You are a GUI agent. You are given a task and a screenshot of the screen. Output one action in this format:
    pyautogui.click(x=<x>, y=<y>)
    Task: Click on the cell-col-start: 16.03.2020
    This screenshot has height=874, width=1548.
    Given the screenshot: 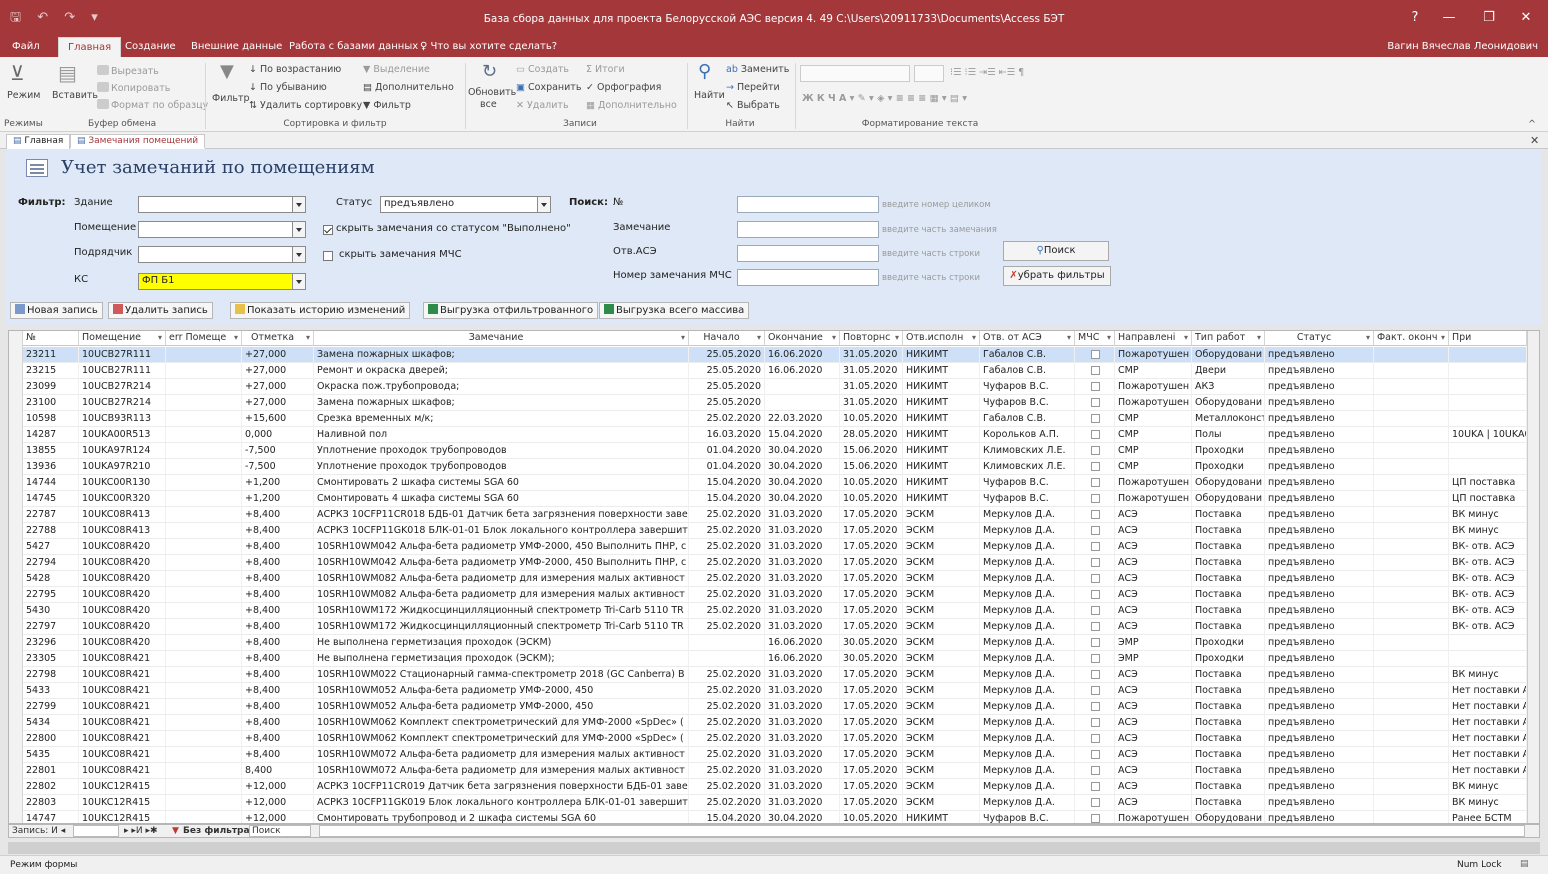 What is the action you would take?
    pyautogui.click(x=727, y=435)
    